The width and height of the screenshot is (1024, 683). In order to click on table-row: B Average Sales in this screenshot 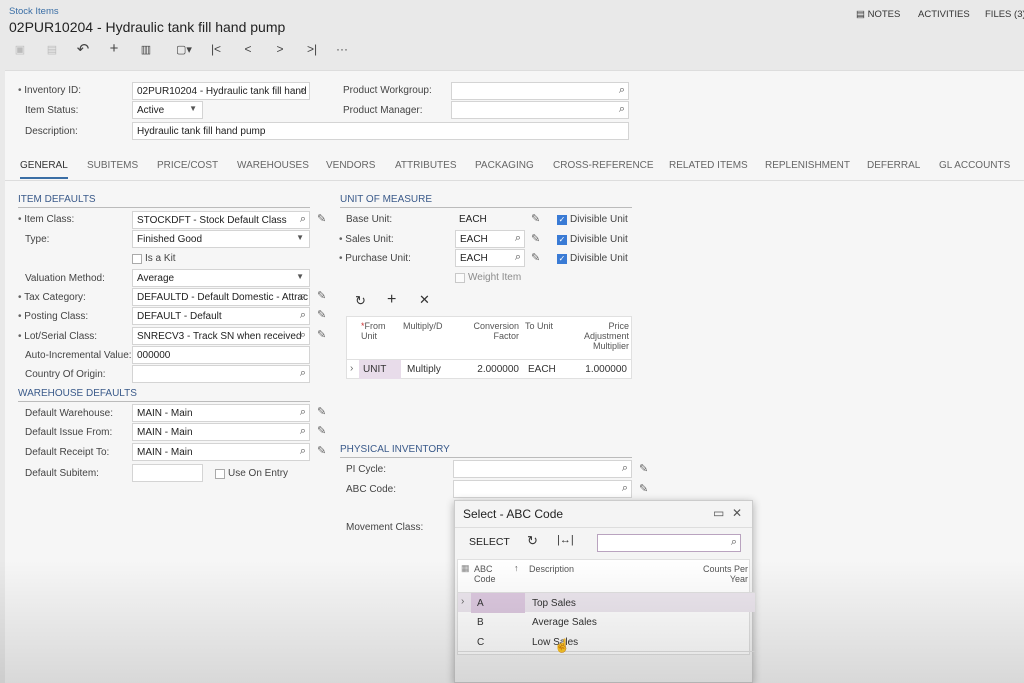, I will do `click(606, 622)`.